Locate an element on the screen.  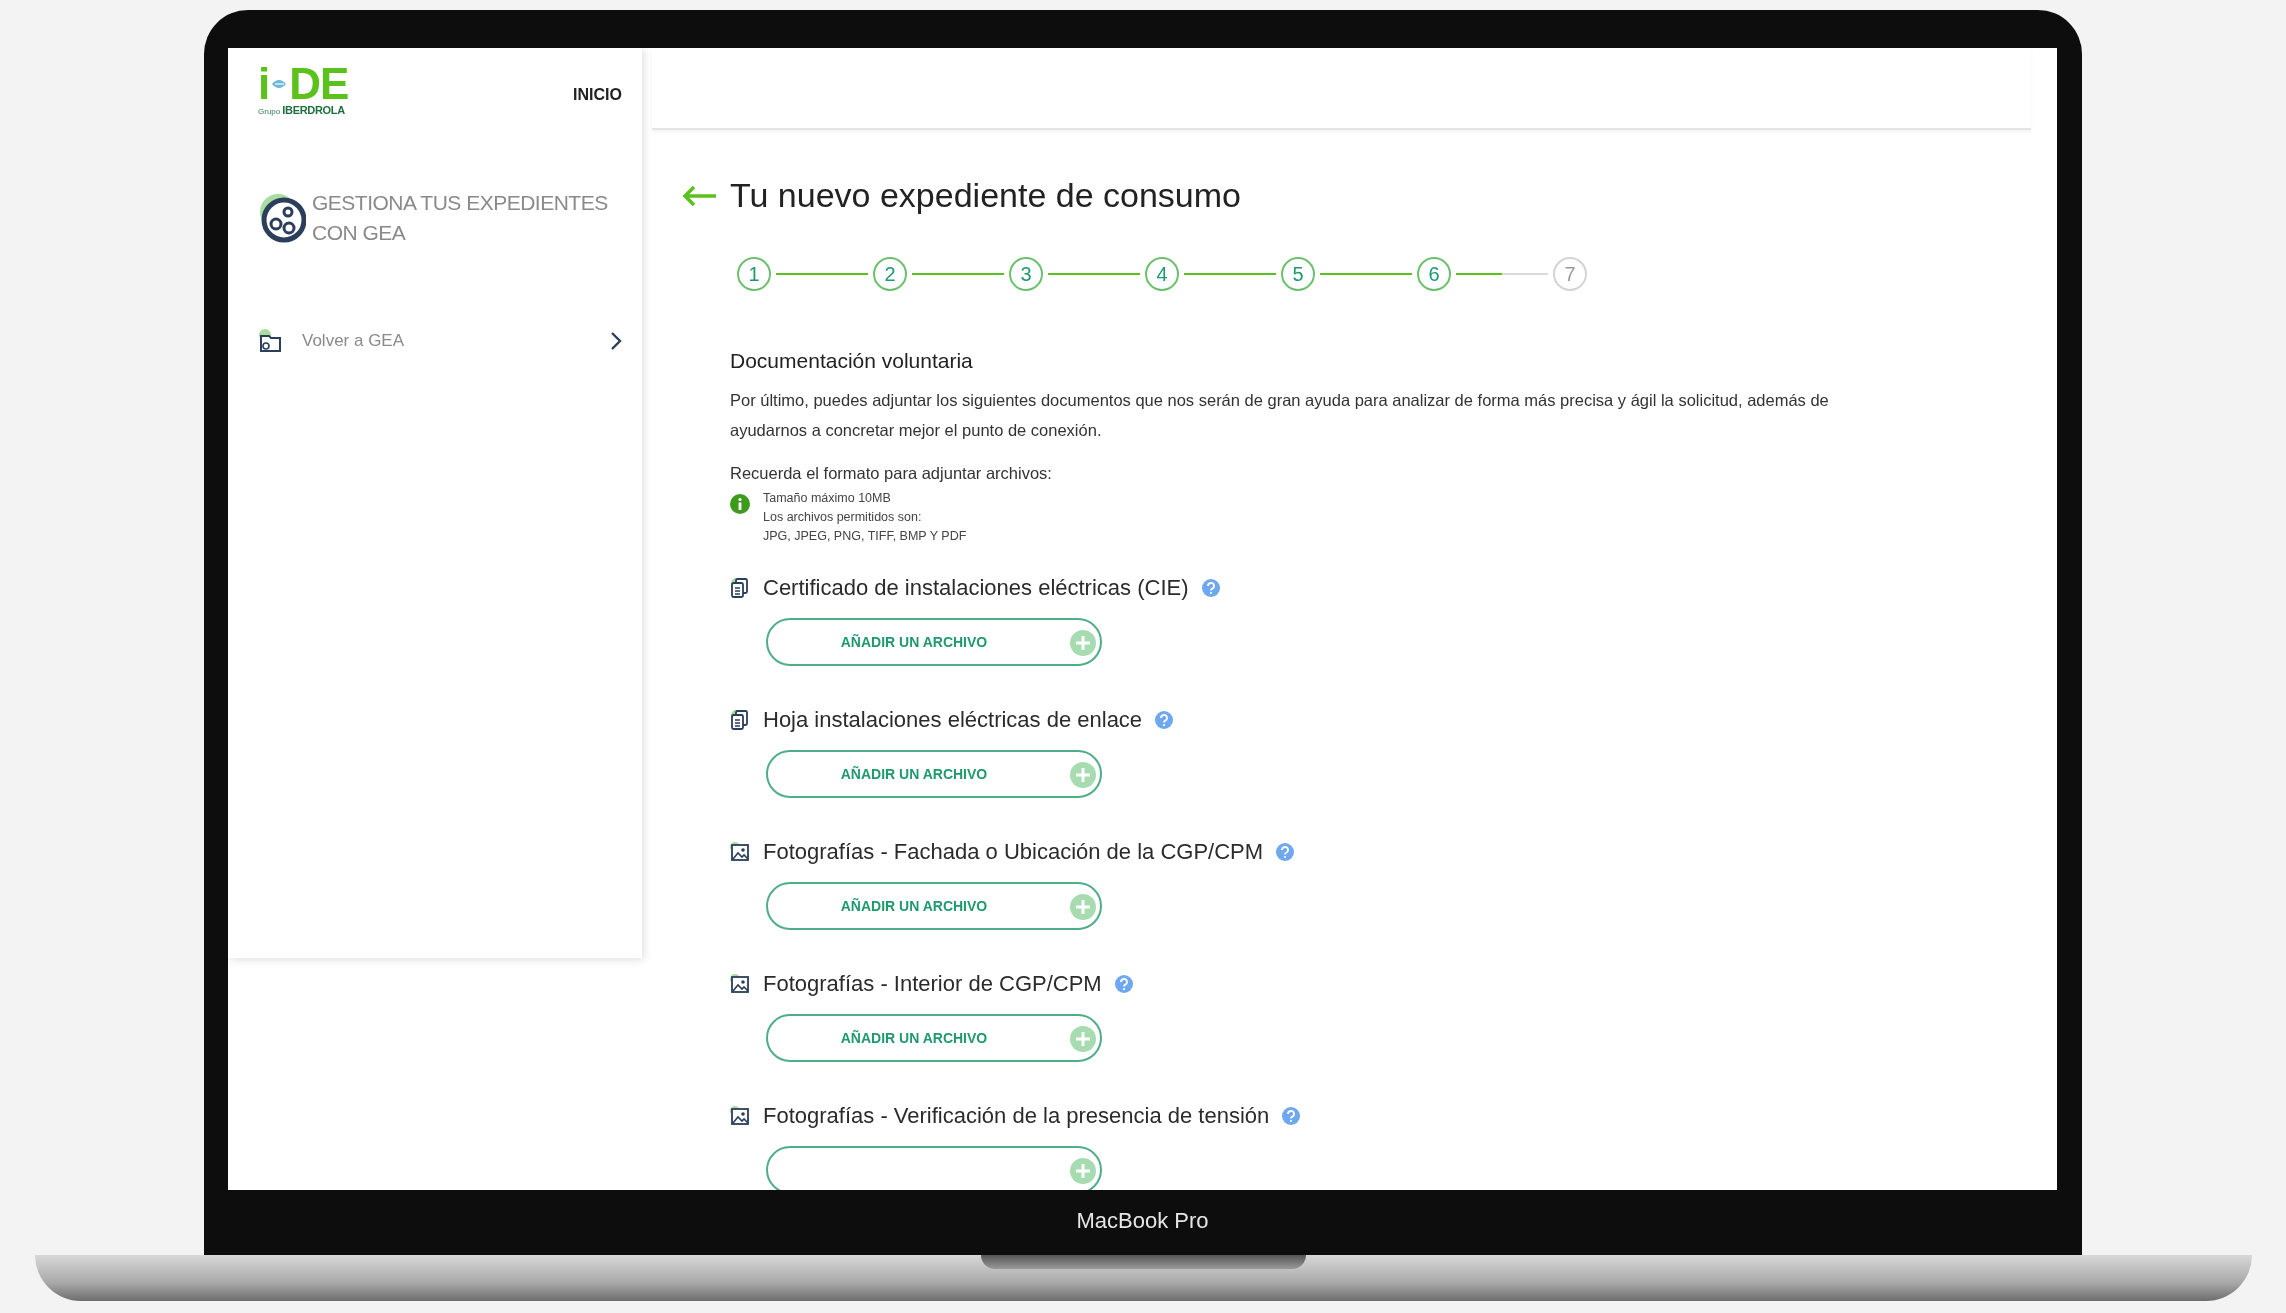
logo-brand: IBERDROLA is located at coordinates (313, 110).